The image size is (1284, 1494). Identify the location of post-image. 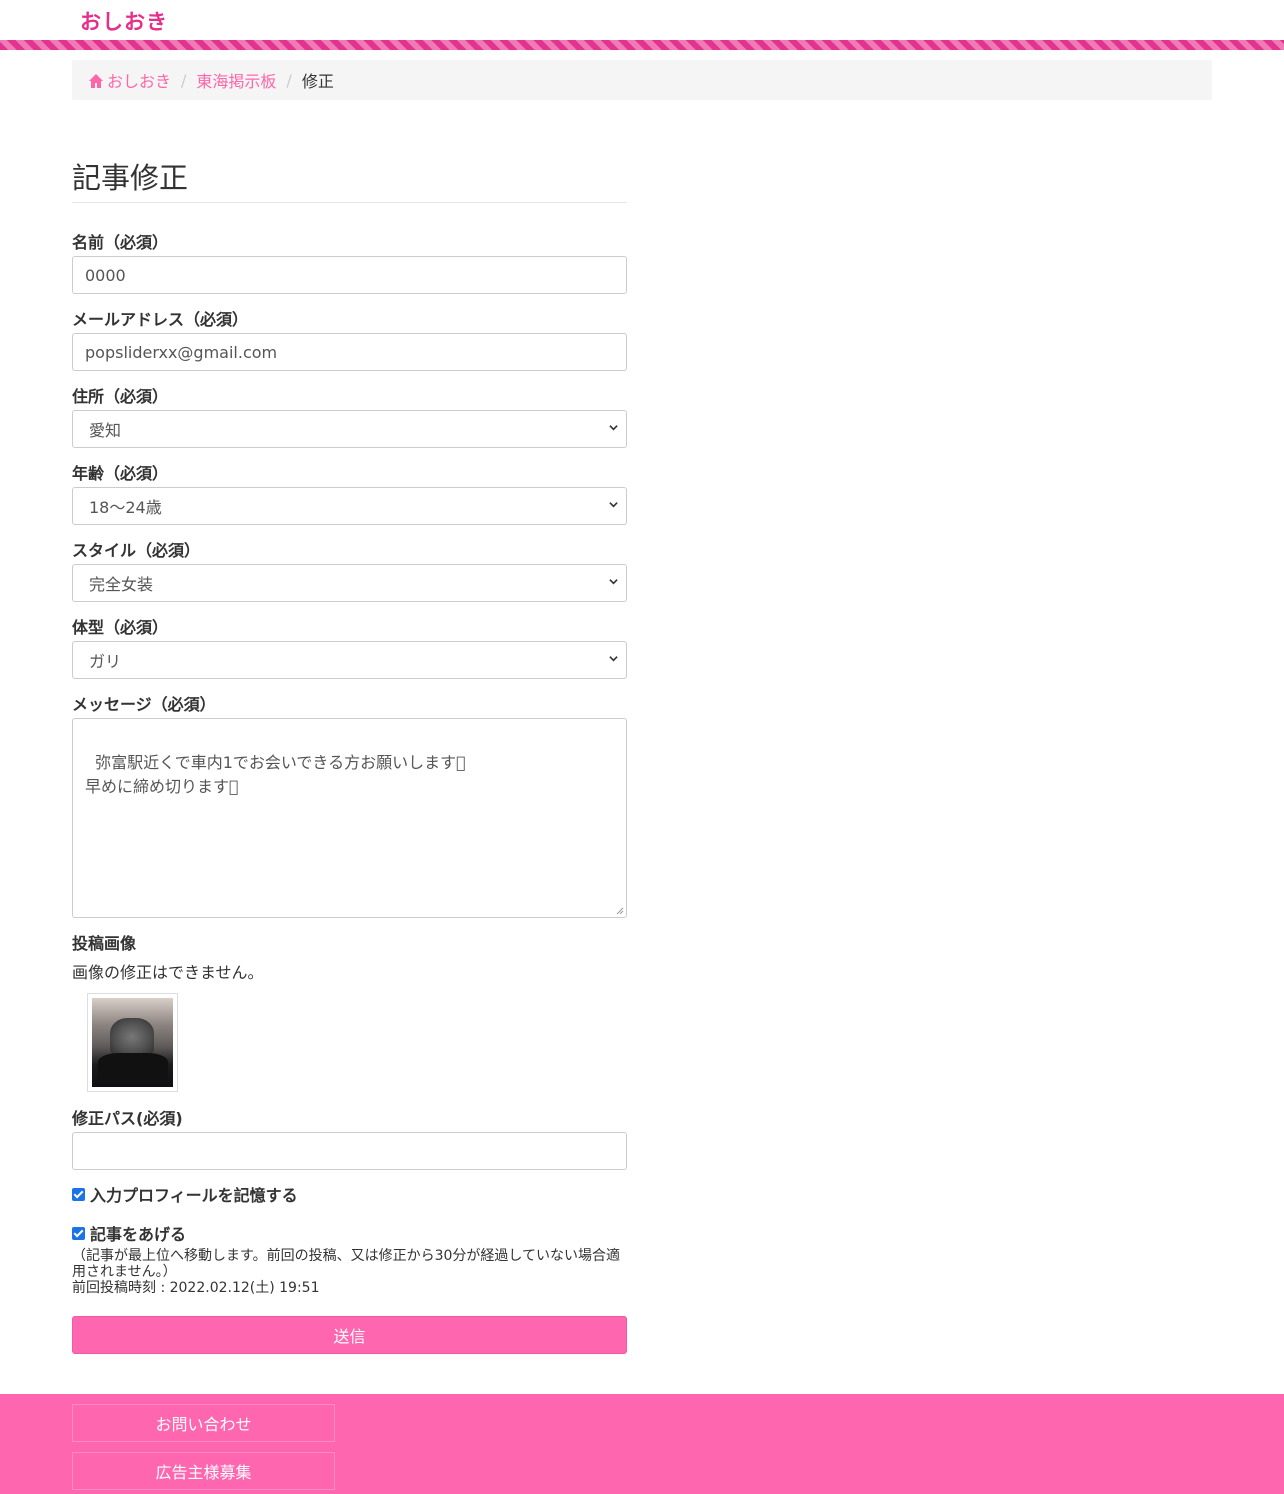
(132, 1042).